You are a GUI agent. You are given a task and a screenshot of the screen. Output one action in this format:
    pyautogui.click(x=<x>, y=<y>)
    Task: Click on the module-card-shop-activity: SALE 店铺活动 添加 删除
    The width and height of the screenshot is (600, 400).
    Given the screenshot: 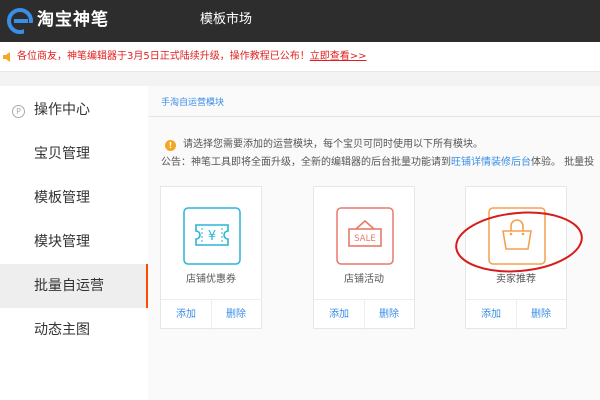 What is the action you would take?
    pyautogui.click(x=364, y=258)
    